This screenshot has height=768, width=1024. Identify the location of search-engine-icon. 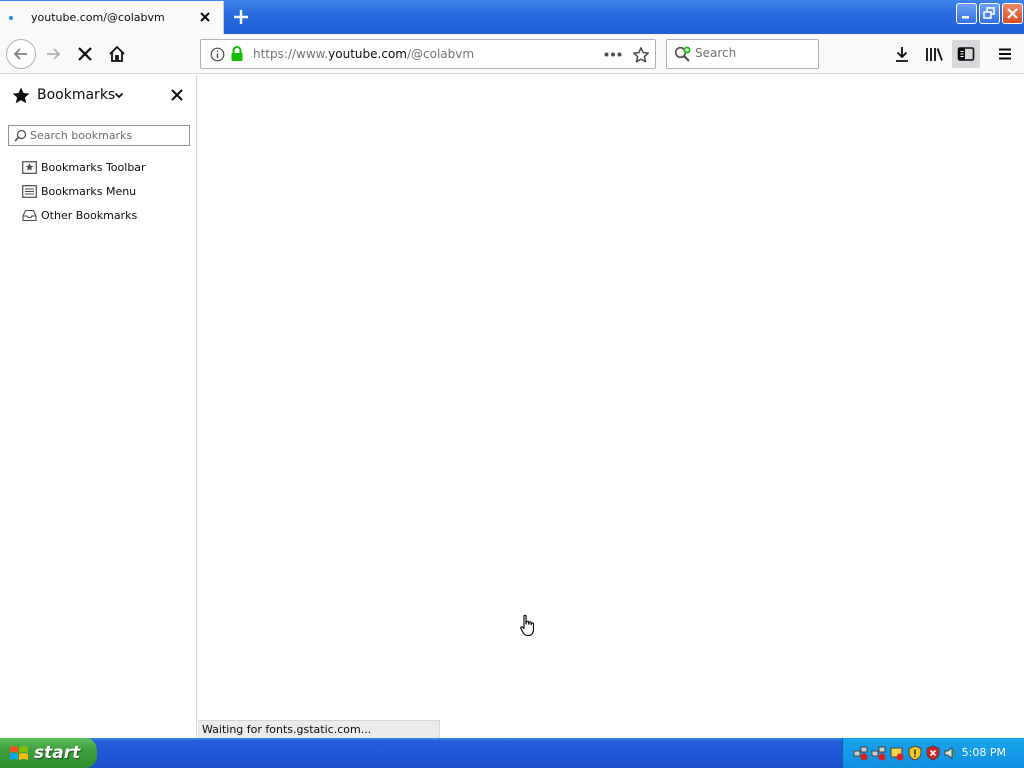
(683, 54).